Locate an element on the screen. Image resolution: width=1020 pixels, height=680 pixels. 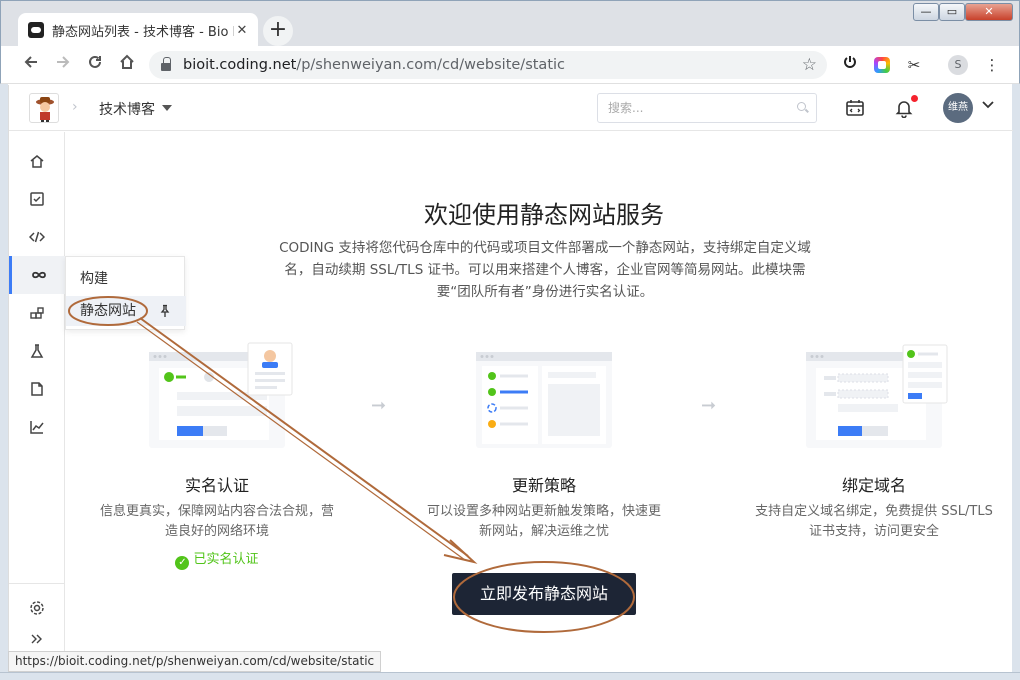
check-circle-icon: ✓ is located at coordinates (182, 563).